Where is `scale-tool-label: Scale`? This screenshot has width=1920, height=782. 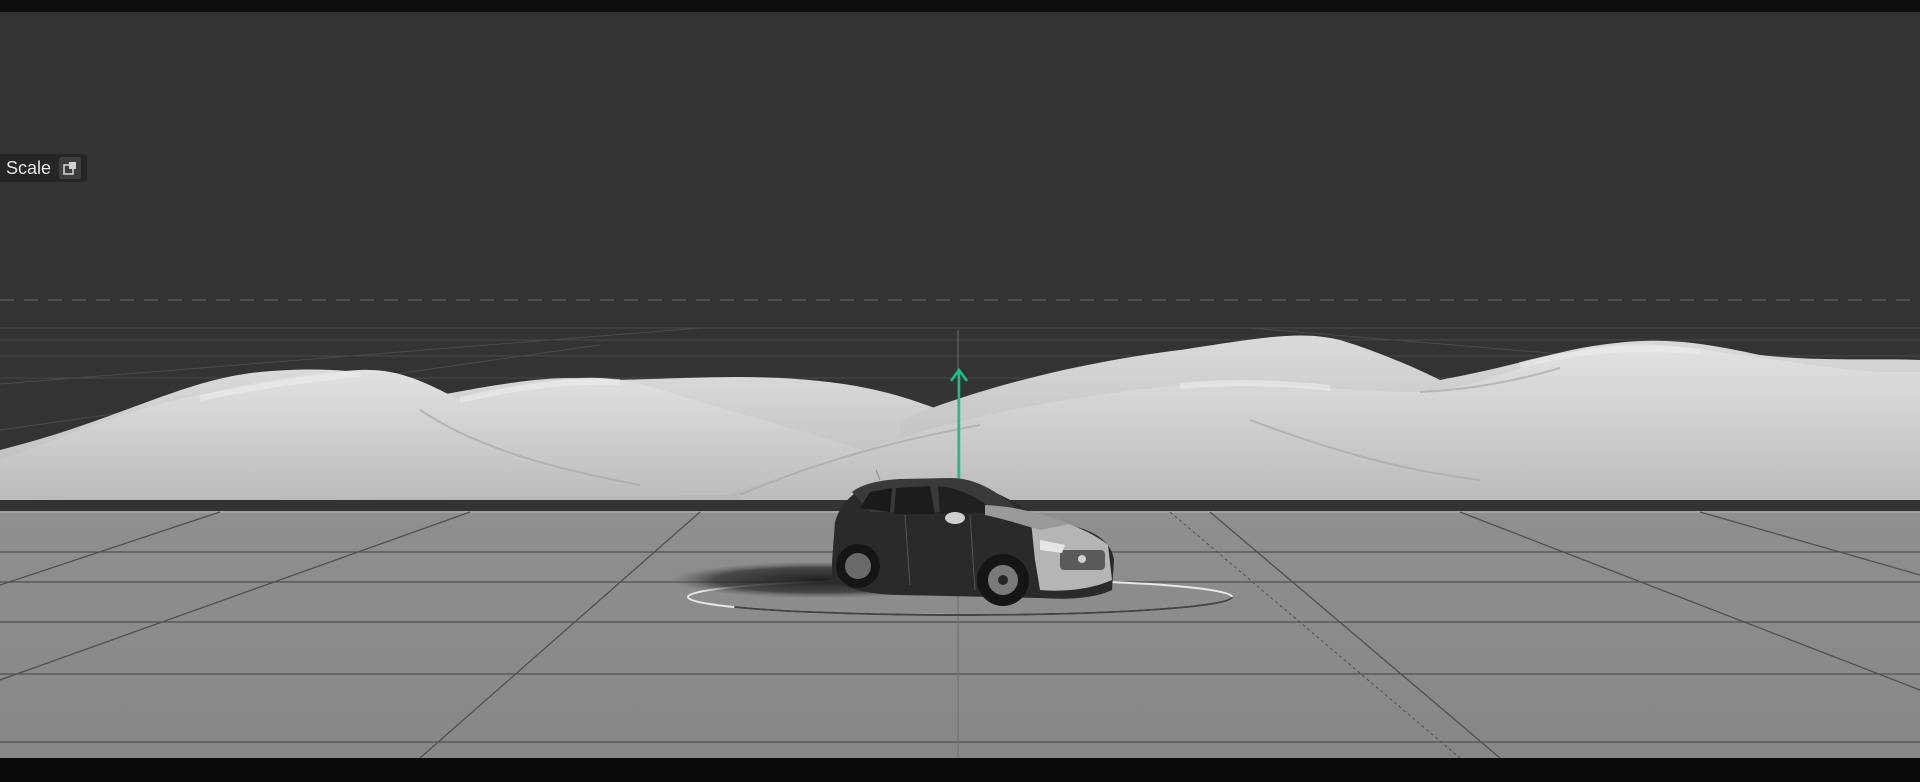
scale-tool-label: Scale is located at coordinates (29, 167).